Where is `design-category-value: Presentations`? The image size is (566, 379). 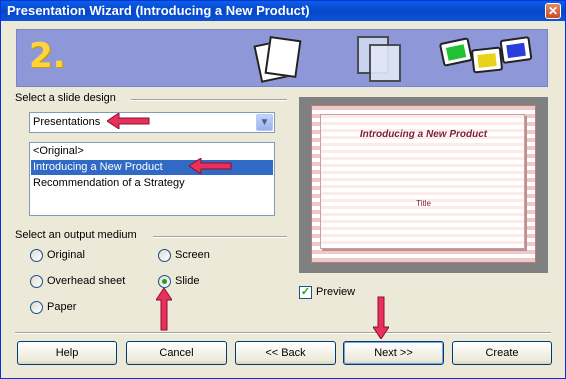
design-category-value: Presentations is located at coordinates (67, 122).